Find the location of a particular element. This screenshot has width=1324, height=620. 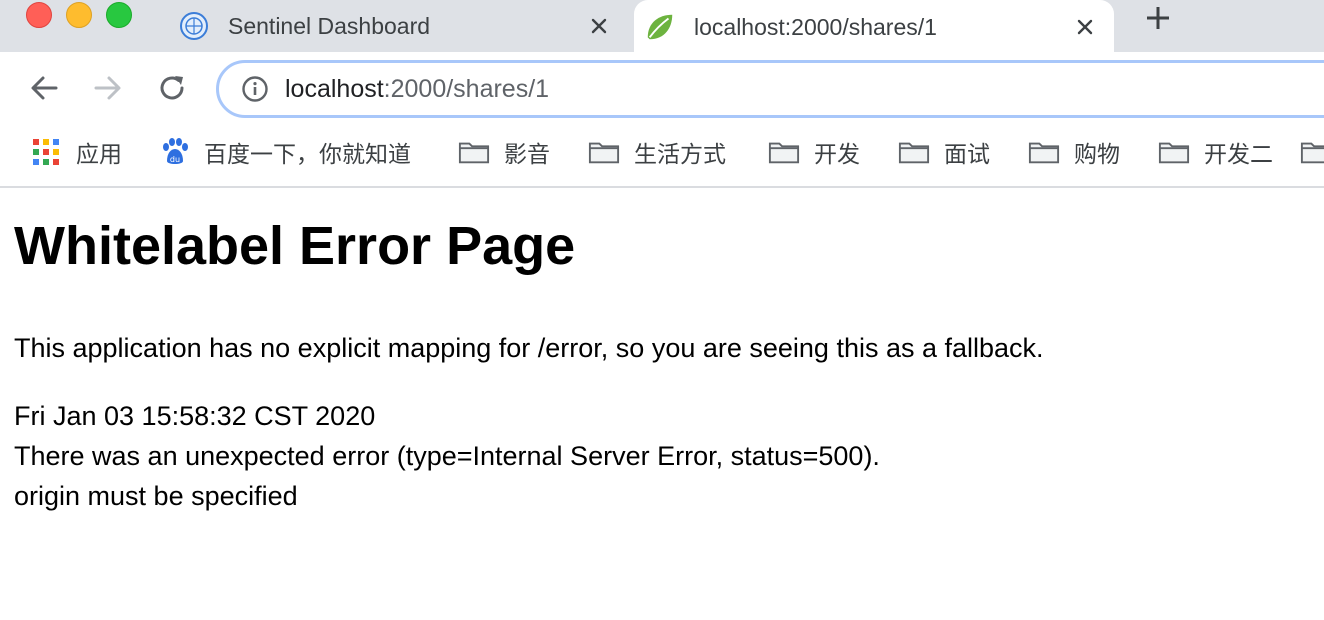

window-close-button is located at coordinates (39, 15).